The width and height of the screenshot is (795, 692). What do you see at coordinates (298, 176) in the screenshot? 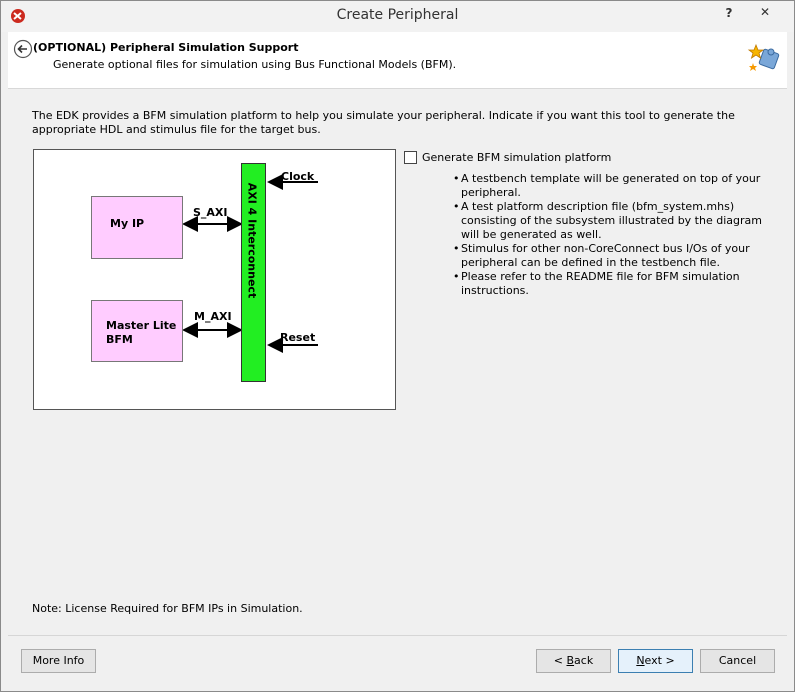
I see `clock-label: Clock` at bounding box center [298, 176].